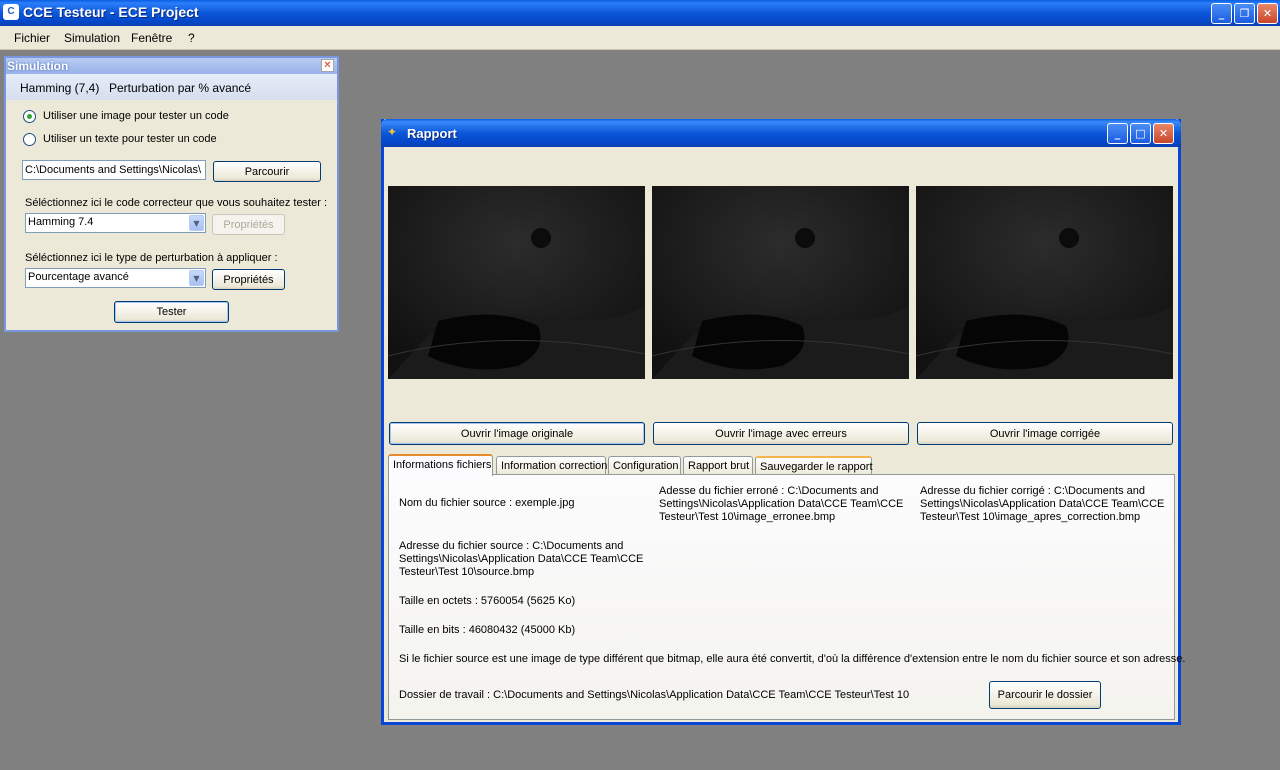 The image size is (1280, 770). I want to click on tab-information-correction: Information correction, so click(551, 465).